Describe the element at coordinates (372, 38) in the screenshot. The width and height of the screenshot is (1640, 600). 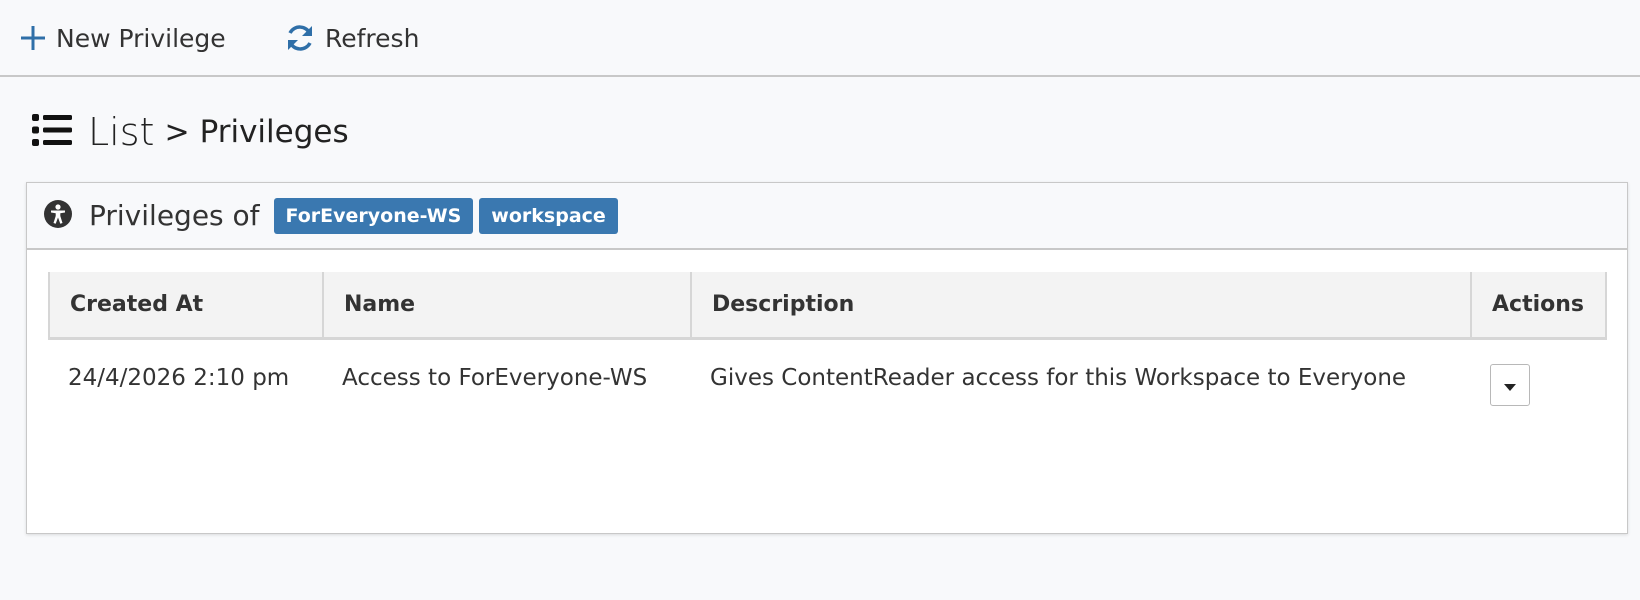
I see `refresh-label: Refresh` at that location.